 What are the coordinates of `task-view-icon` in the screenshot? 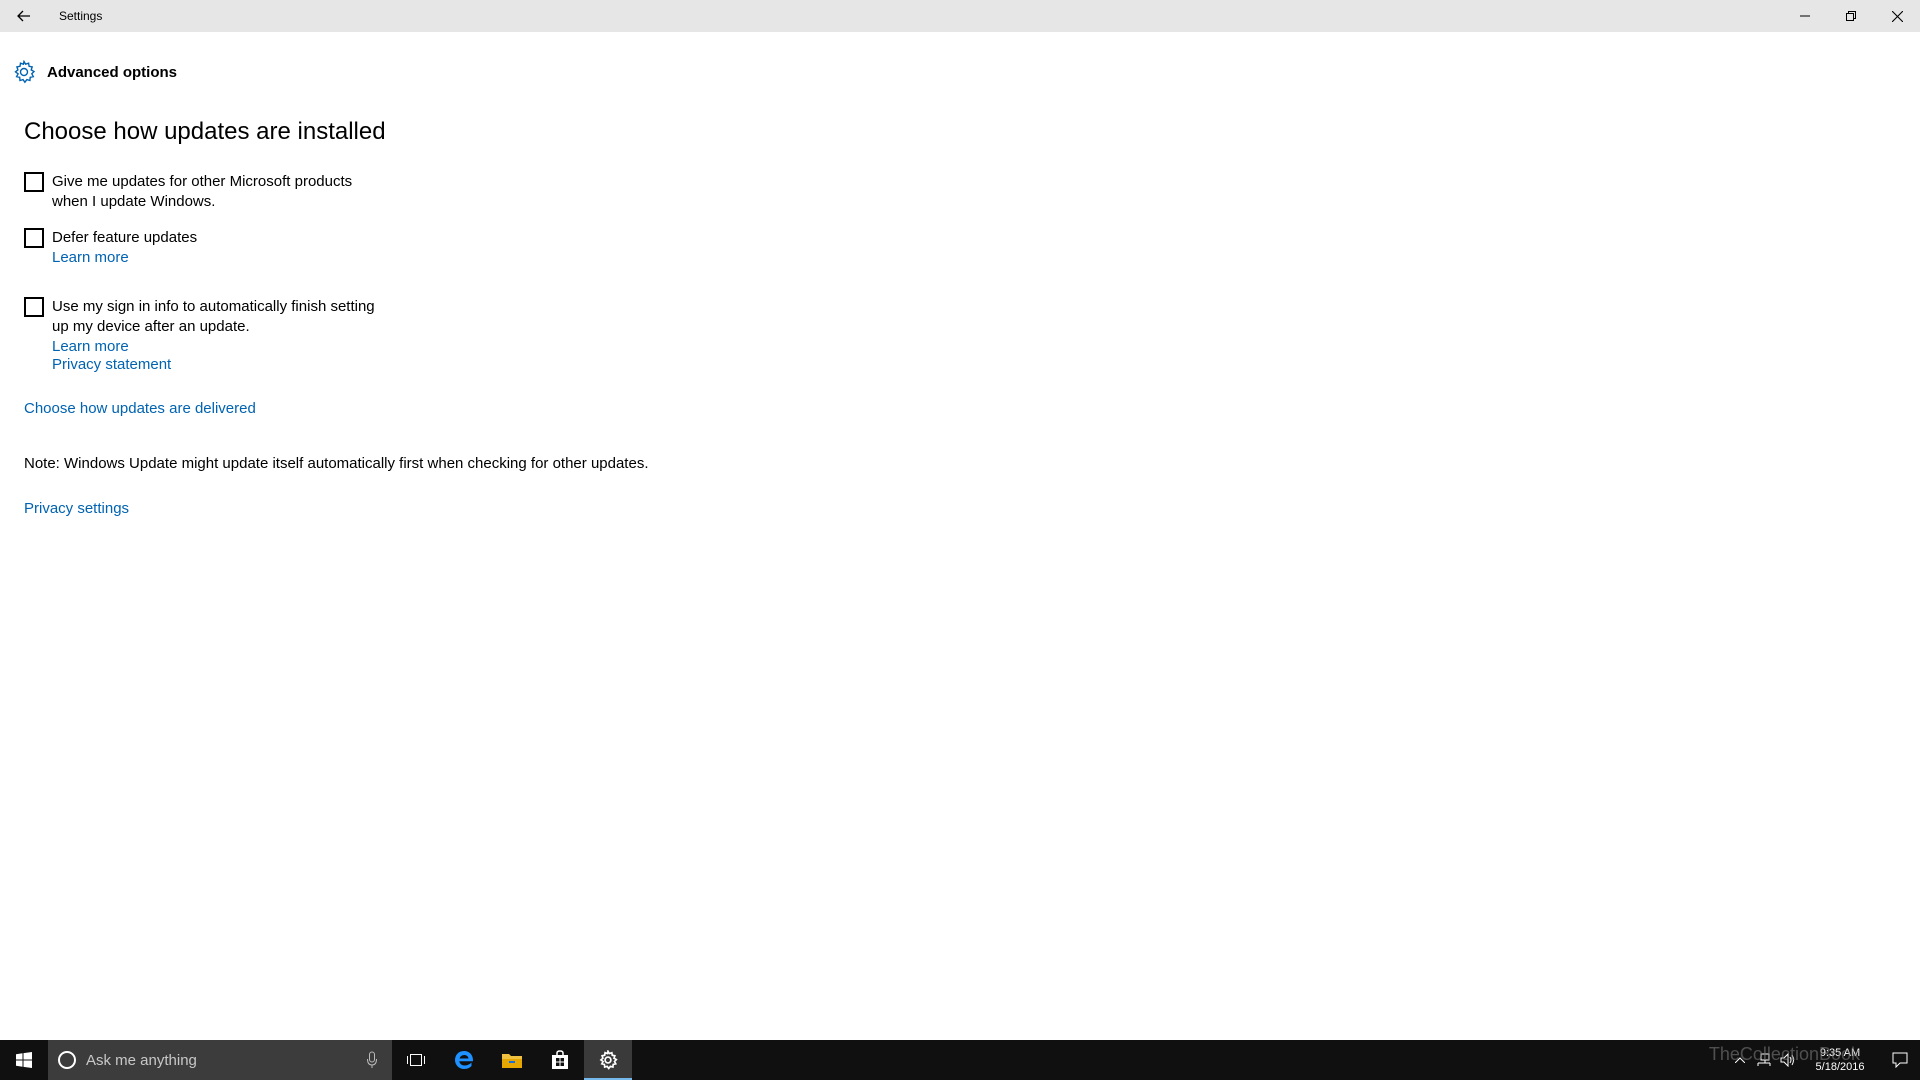 It's located at (416, 1060).